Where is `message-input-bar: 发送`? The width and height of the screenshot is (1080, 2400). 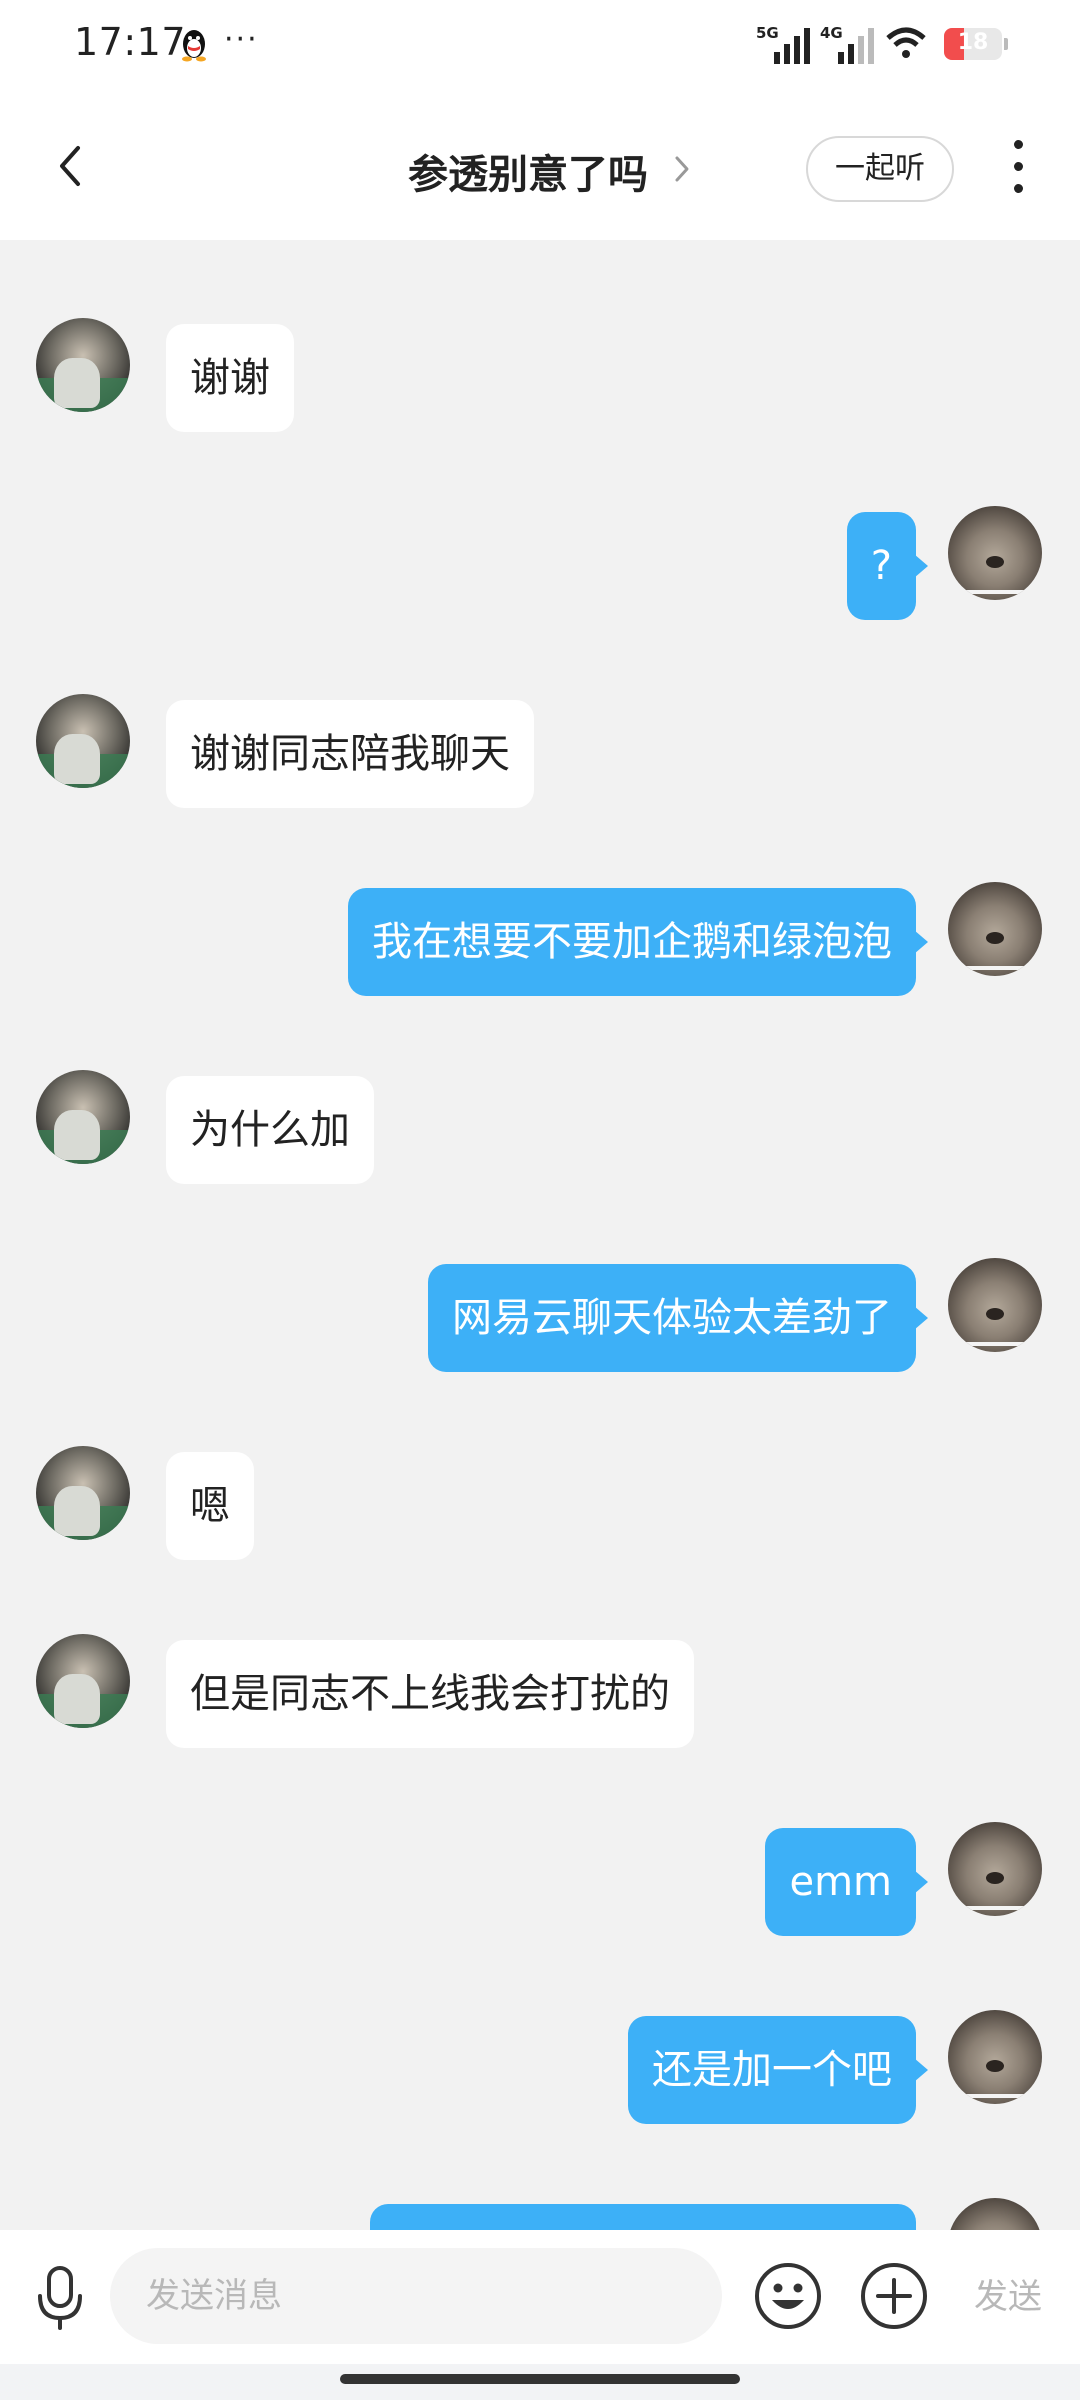 message-input-bar: 发送 is located at coordinates (540, 2297).